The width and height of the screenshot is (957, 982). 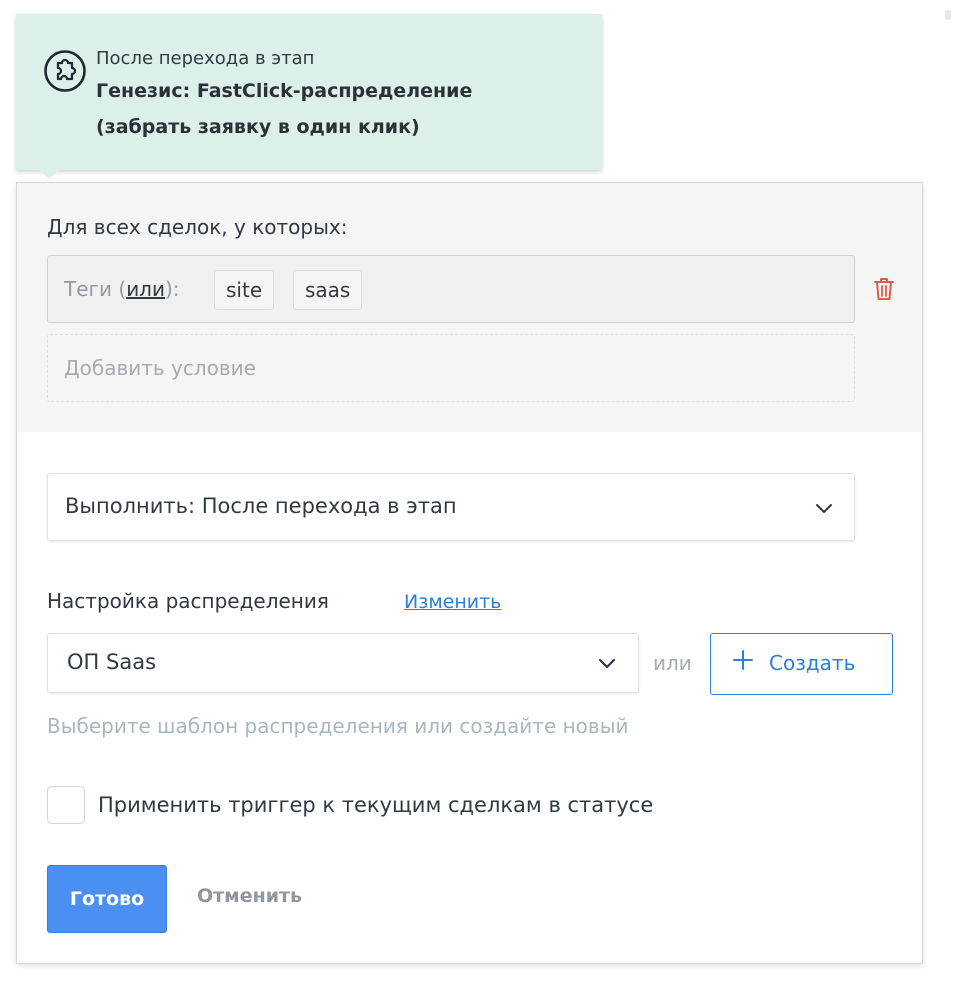 I want to click on apply-to-current-checkbox, so click(x=66, y=805).